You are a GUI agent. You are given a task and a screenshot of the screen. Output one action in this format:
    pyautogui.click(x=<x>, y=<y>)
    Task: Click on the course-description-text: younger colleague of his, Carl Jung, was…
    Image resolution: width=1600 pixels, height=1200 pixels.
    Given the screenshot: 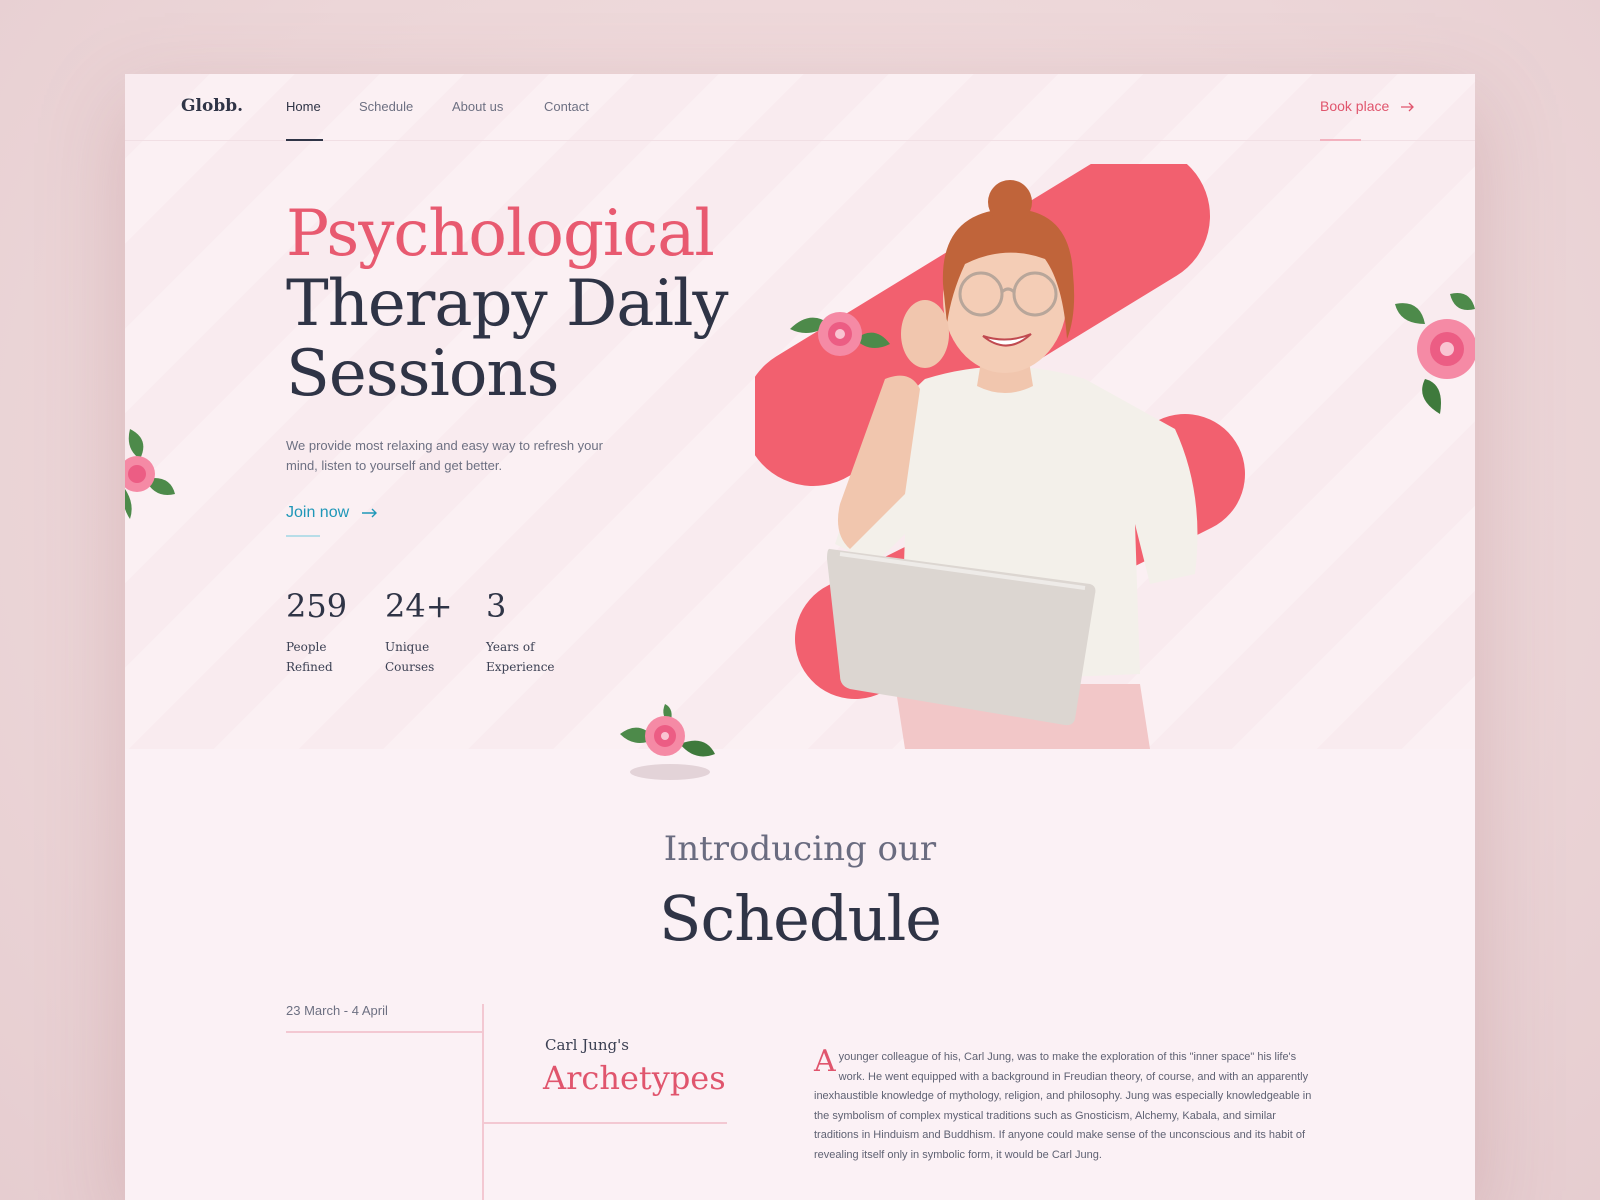 What is the action you would take?
    pyautogui.click(x=1063, y=1106)
    